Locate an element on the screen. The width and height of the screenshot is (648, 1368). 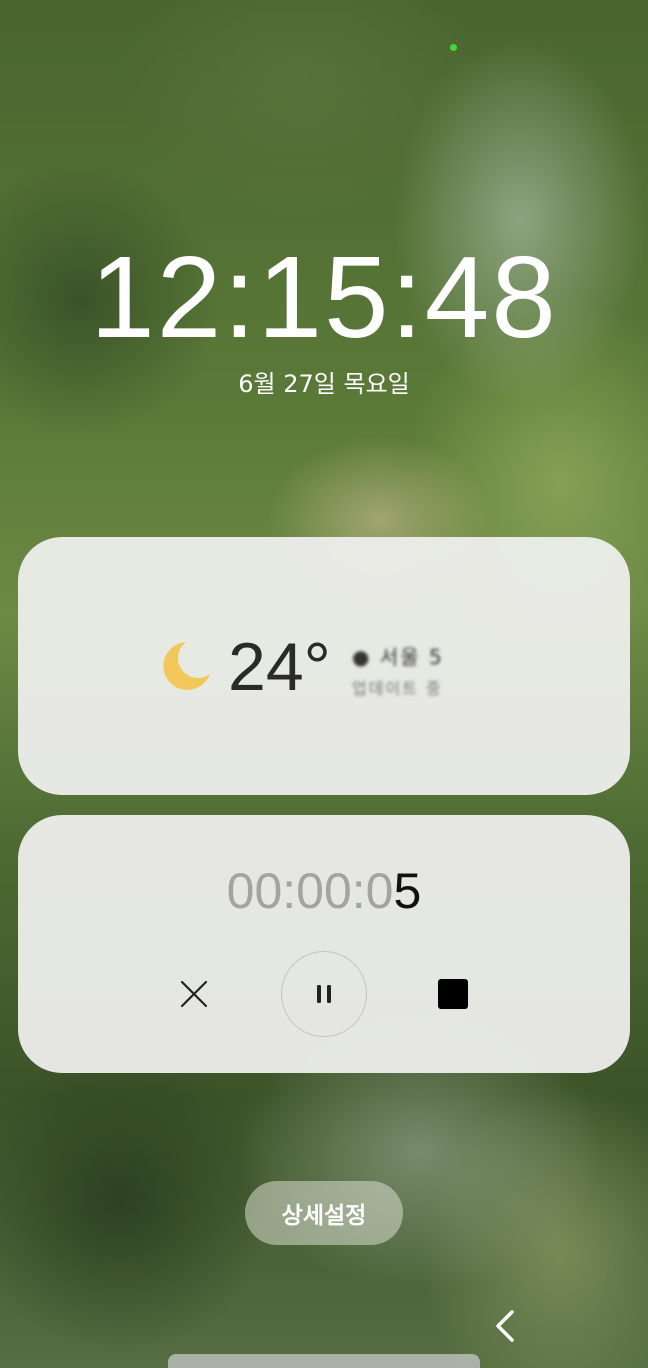
back-icon is located at coordinates (506, 1326).